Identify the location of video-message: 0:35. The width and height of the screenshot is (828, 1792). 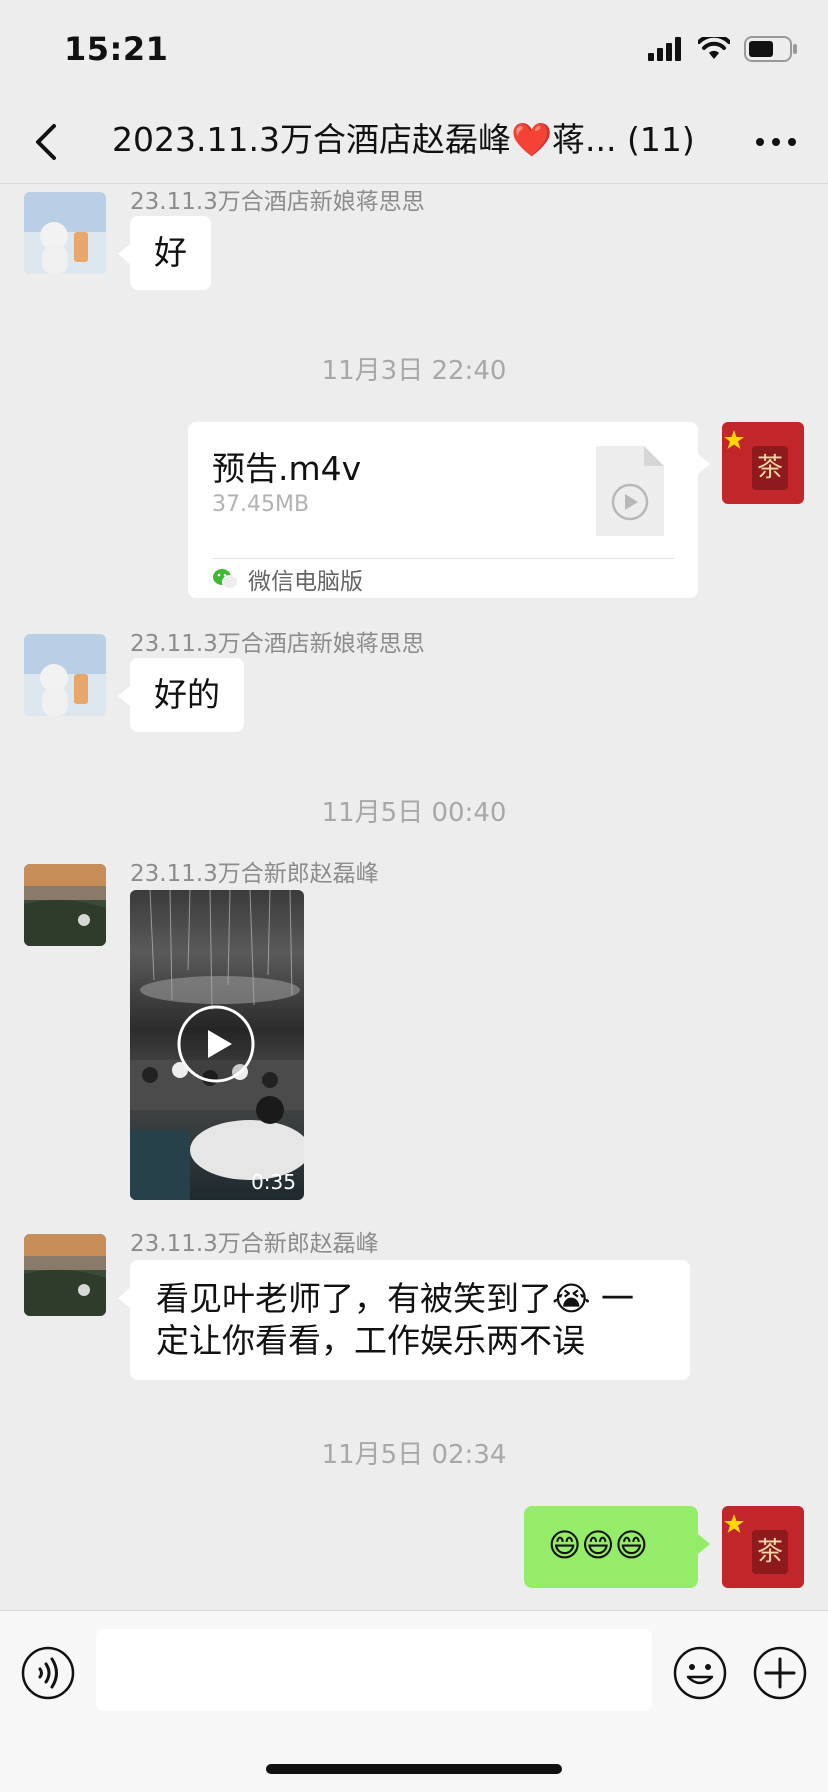
(217, 1045).